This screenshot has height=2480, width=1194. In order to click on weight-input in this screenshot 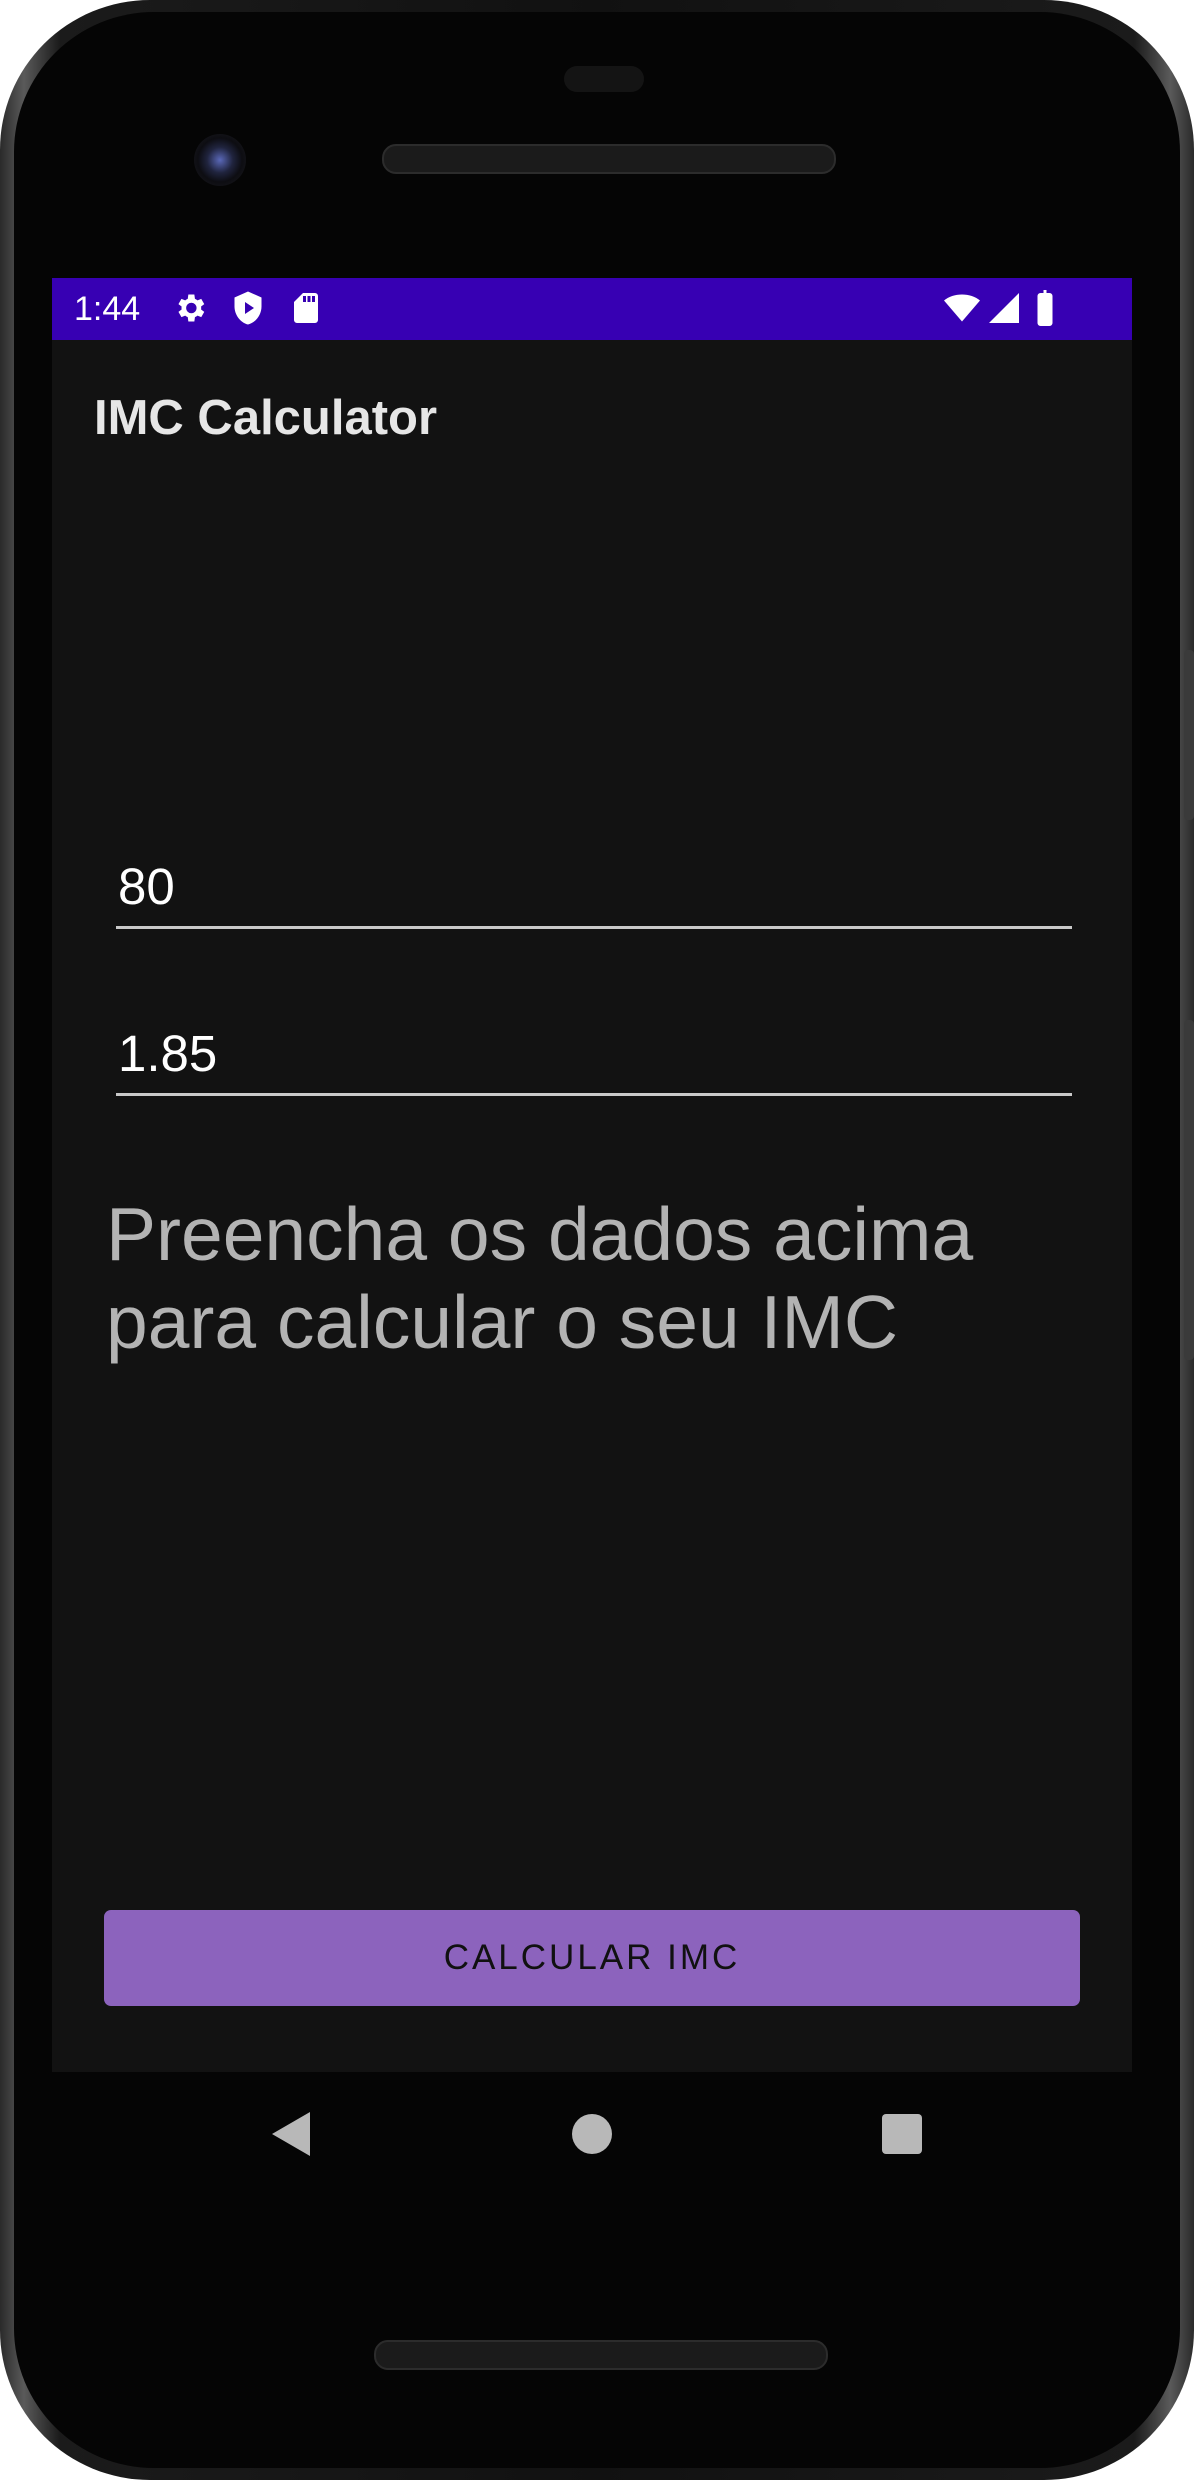, I will do `click(595, 886)`.